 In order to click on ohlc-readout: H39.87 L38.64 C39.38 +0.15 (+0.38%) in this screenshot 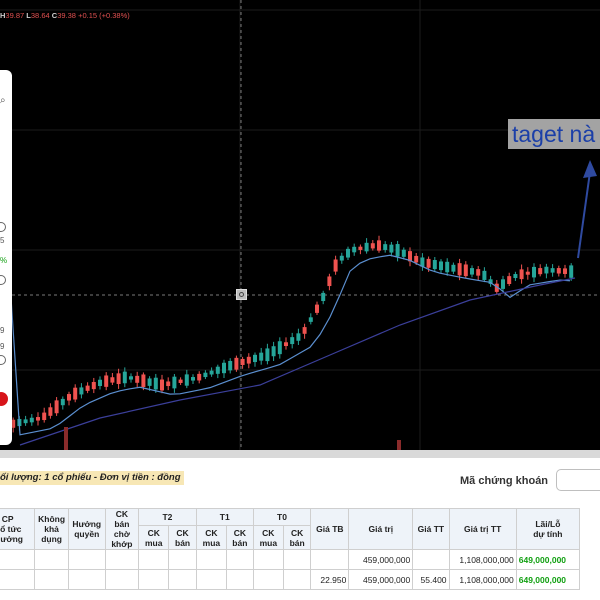, I will do `click(65, 15)`.